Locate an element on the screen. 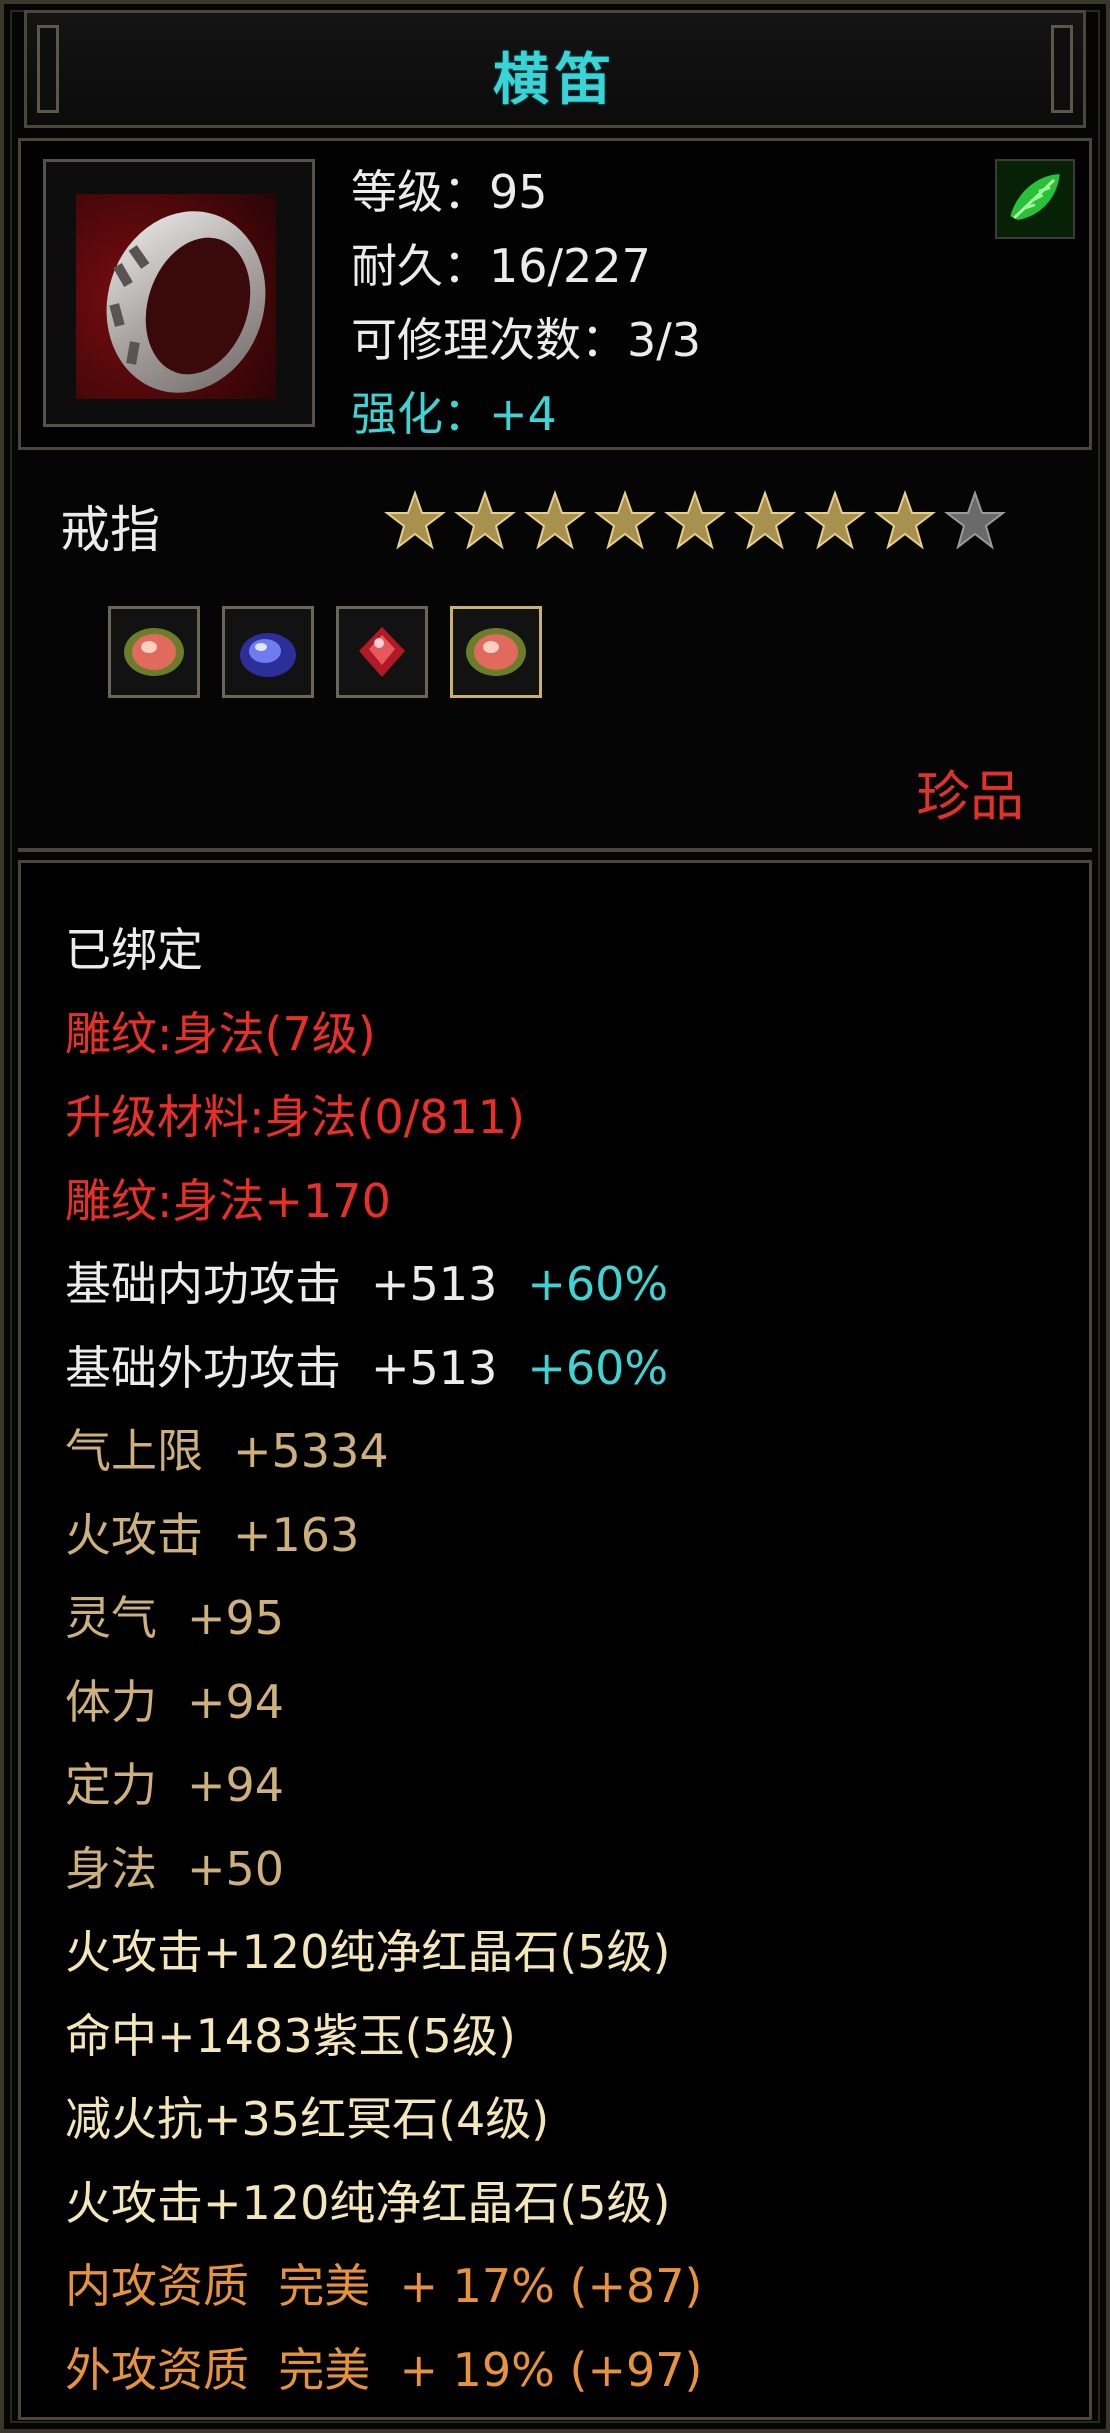 Image resolution: width=1110 pixels, height=2433 pixels. stat-label: 身法 is located at coordinates (111, 1868).